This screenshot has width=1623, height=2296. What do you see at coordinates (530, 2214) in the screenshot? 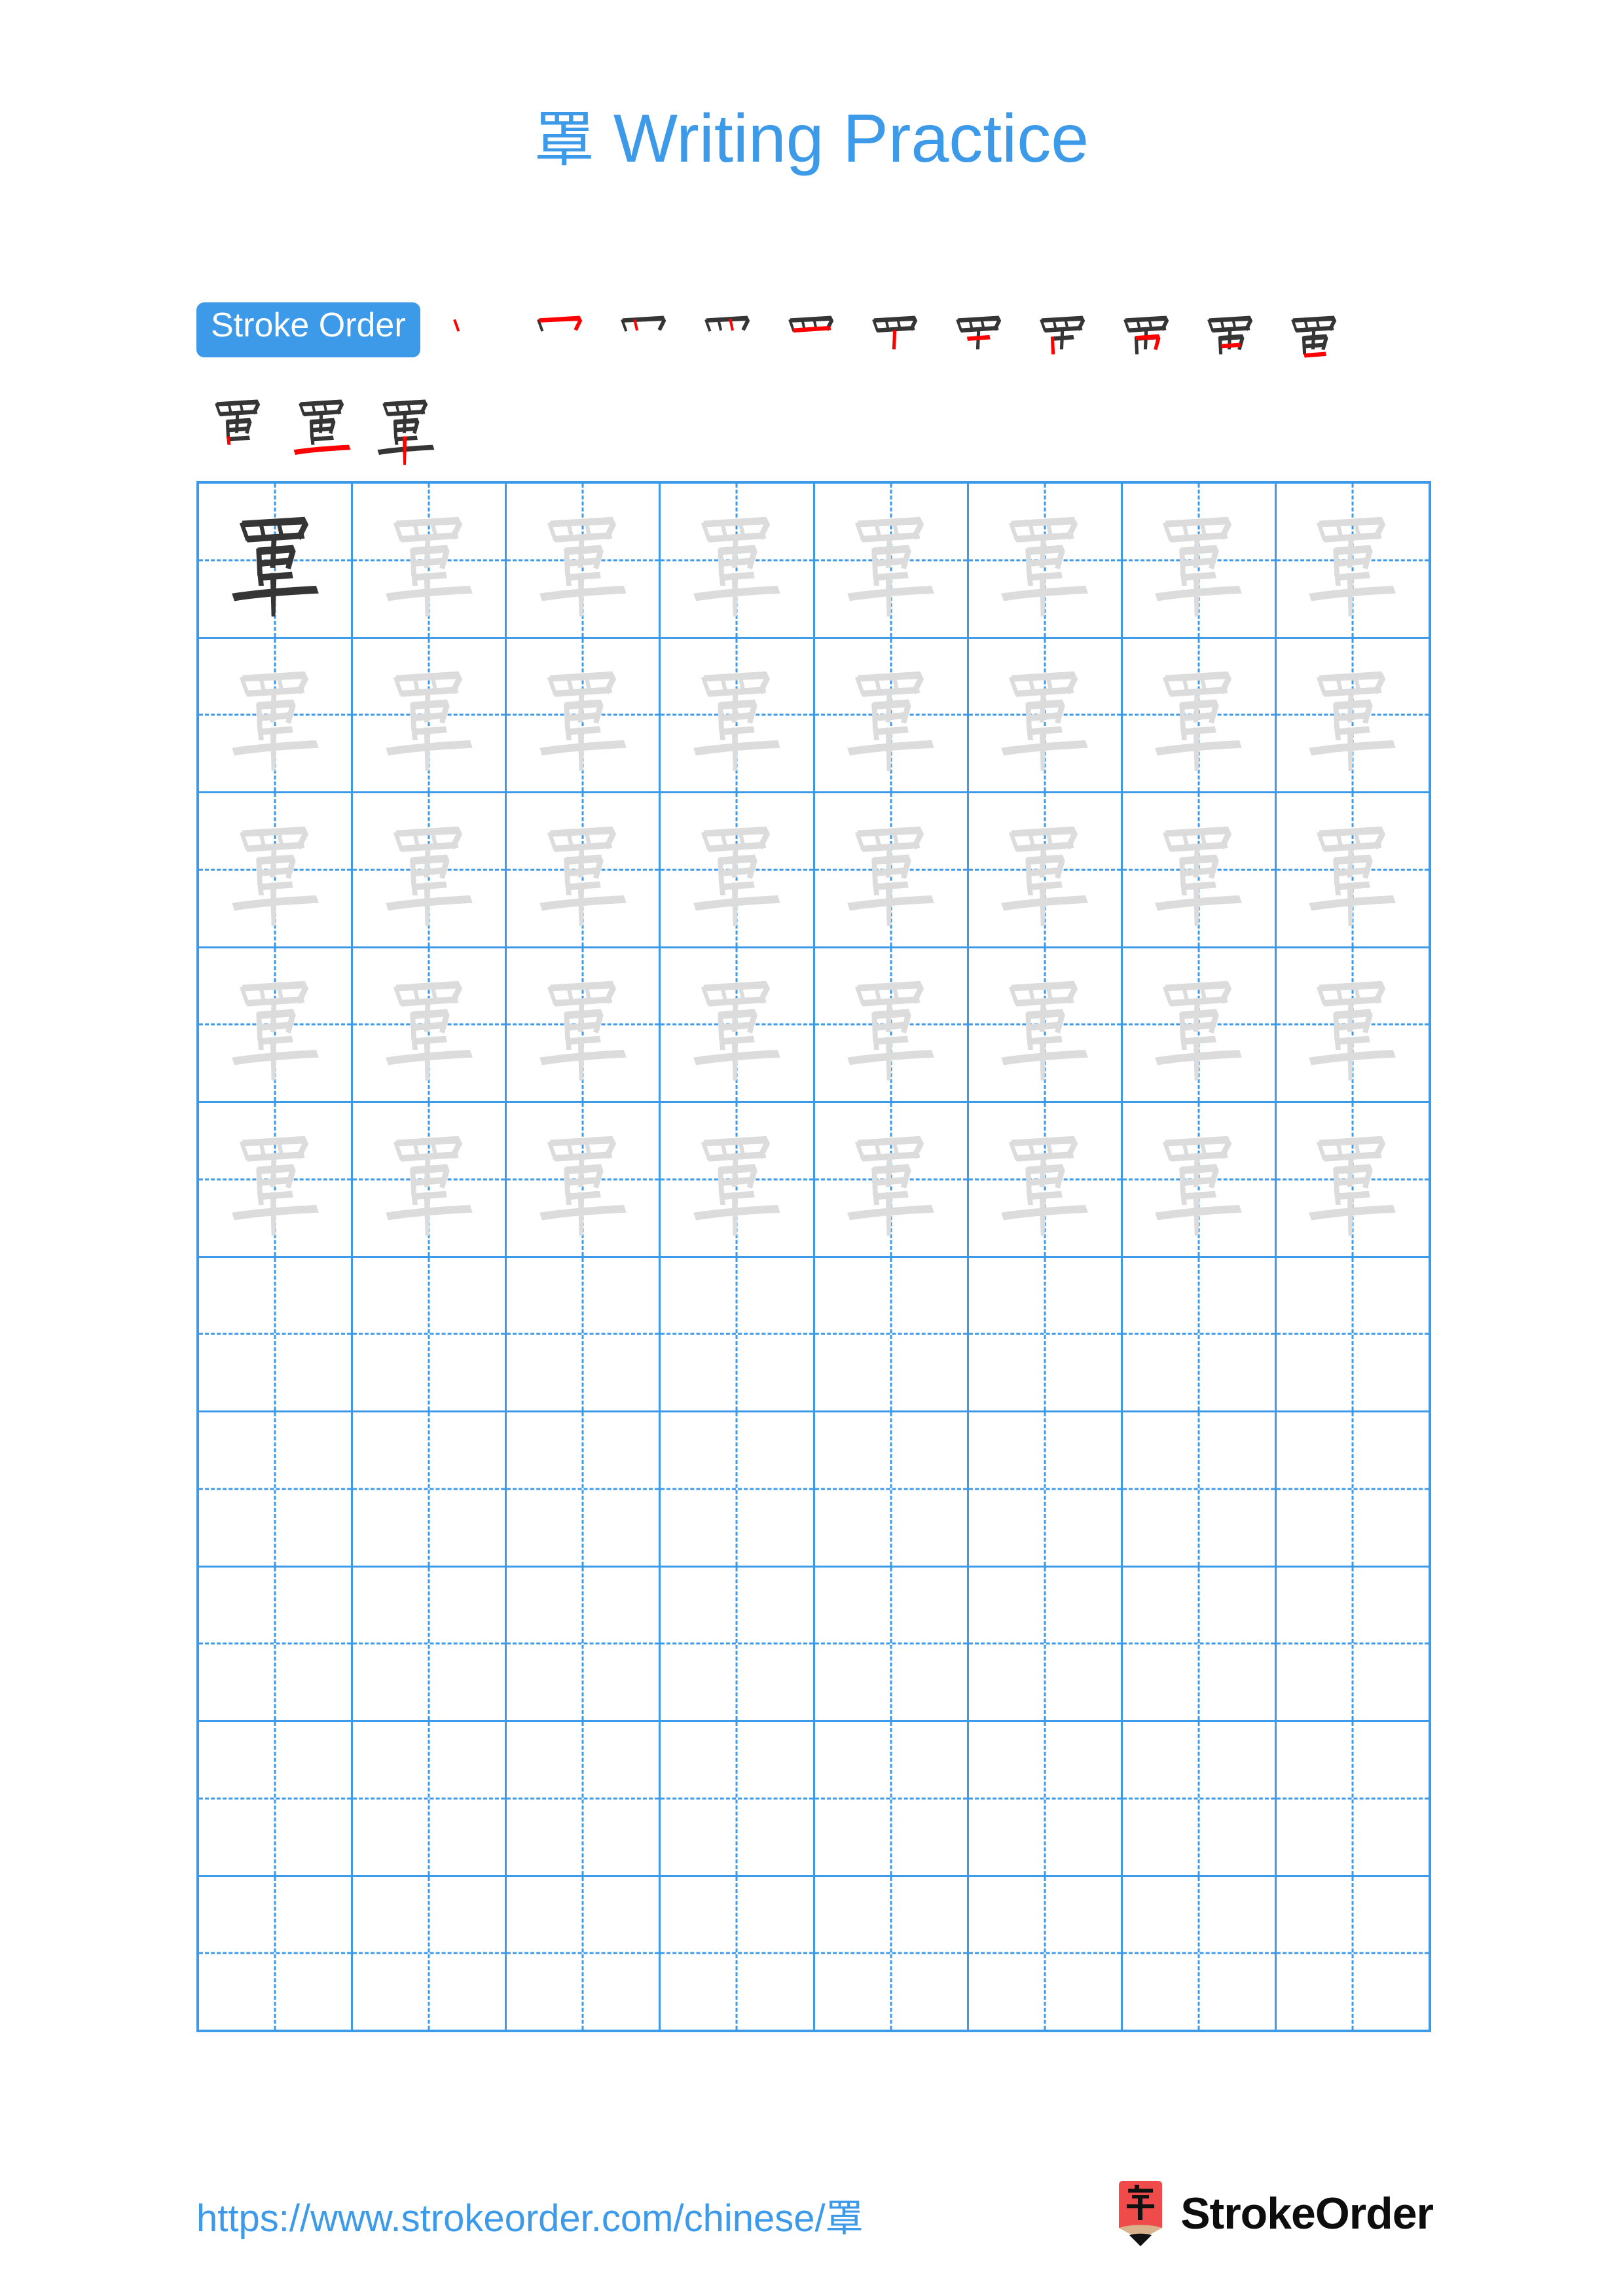
I see `footer-url-link: https://www.strokeorder.com/chinese/罩` at bounding box center [530, 2214].